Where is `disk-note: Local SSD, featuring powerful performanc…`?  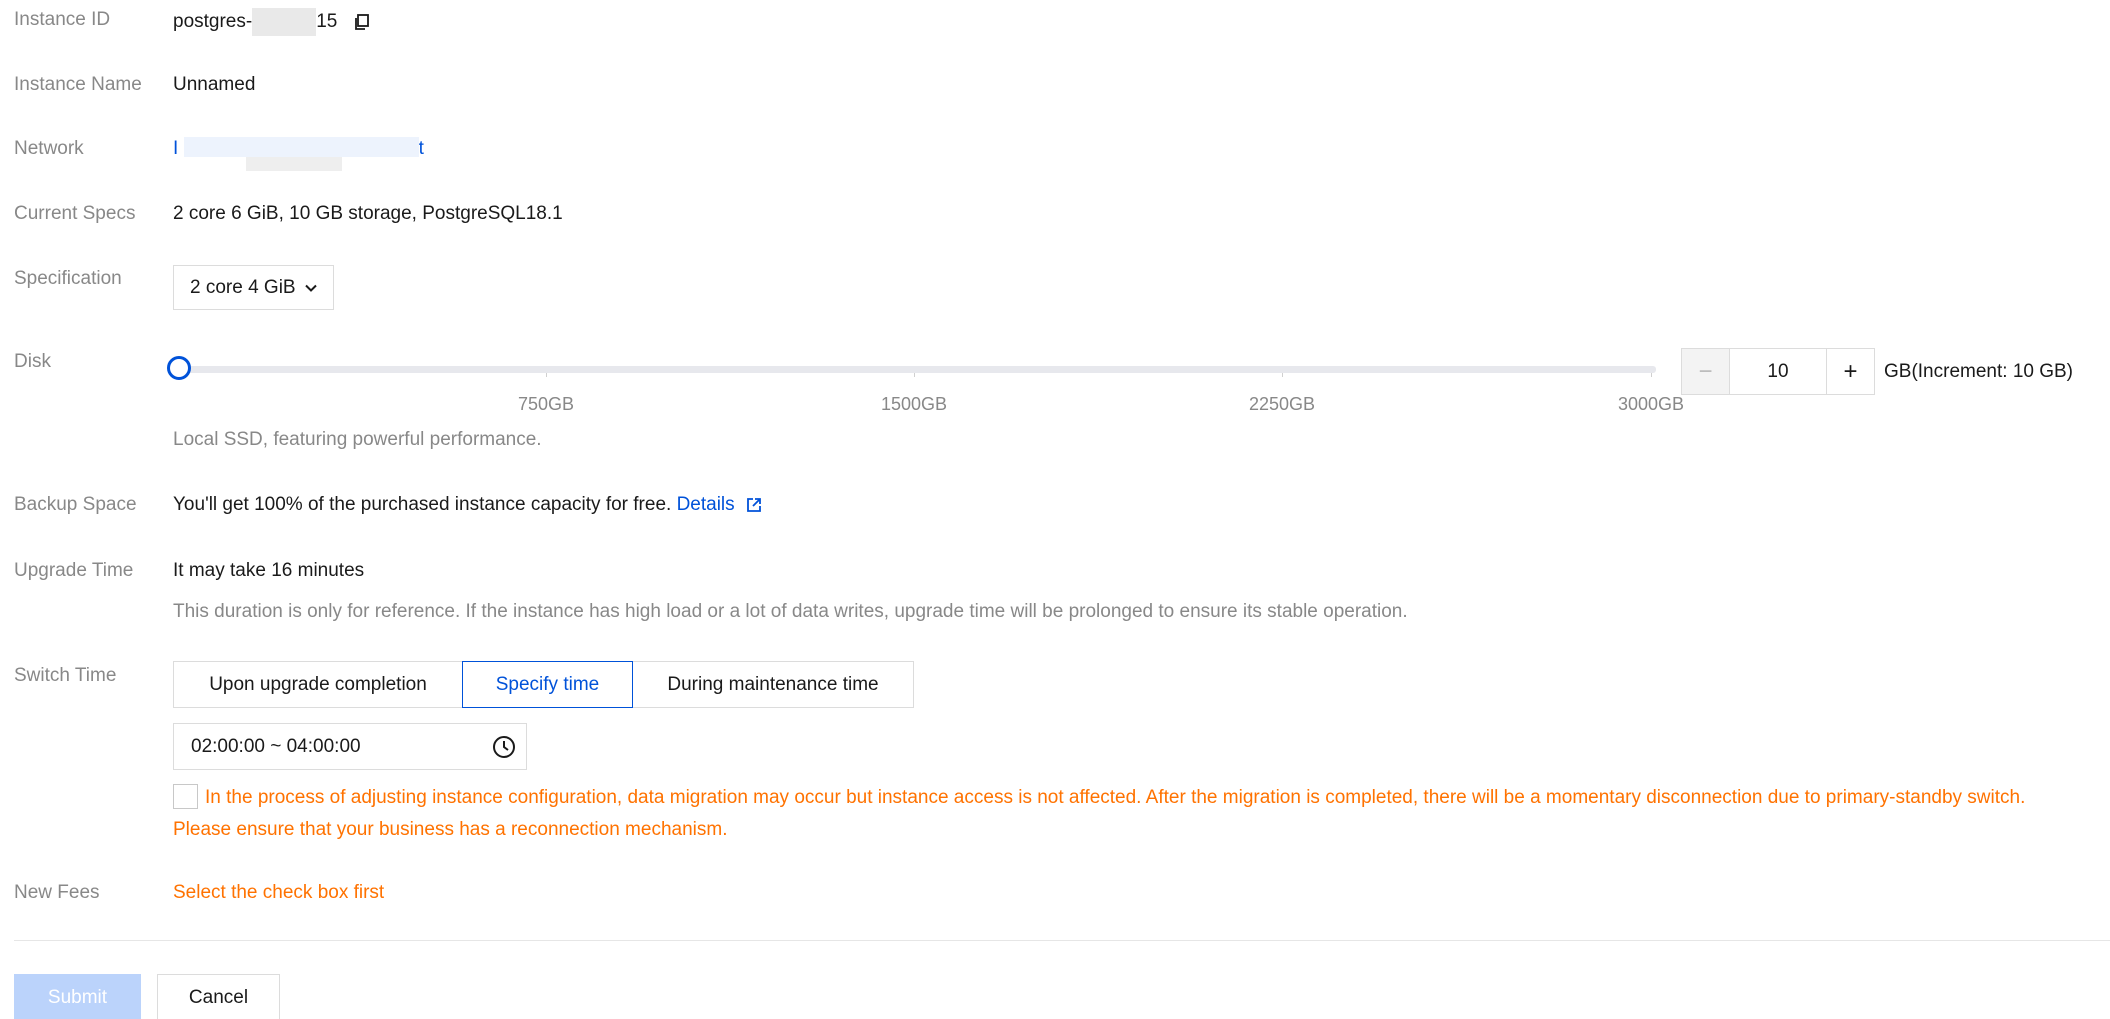 disk-note: Local SSD, featuring powerful performanc… is located at coordinates (357, 439).